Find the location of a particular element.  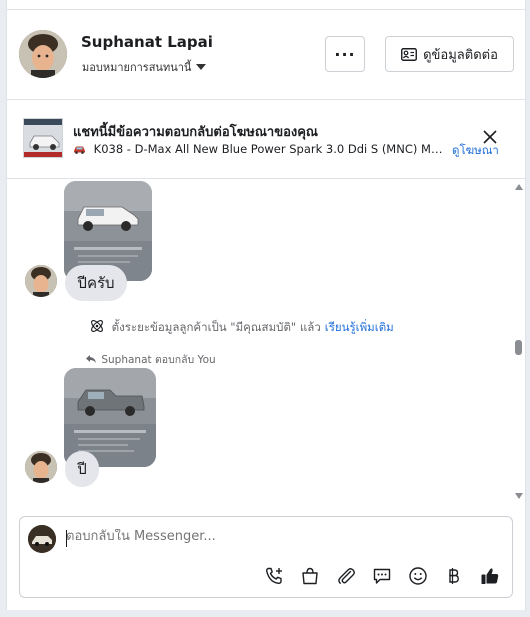

contact-avatar is located at coordinates (43, 54).